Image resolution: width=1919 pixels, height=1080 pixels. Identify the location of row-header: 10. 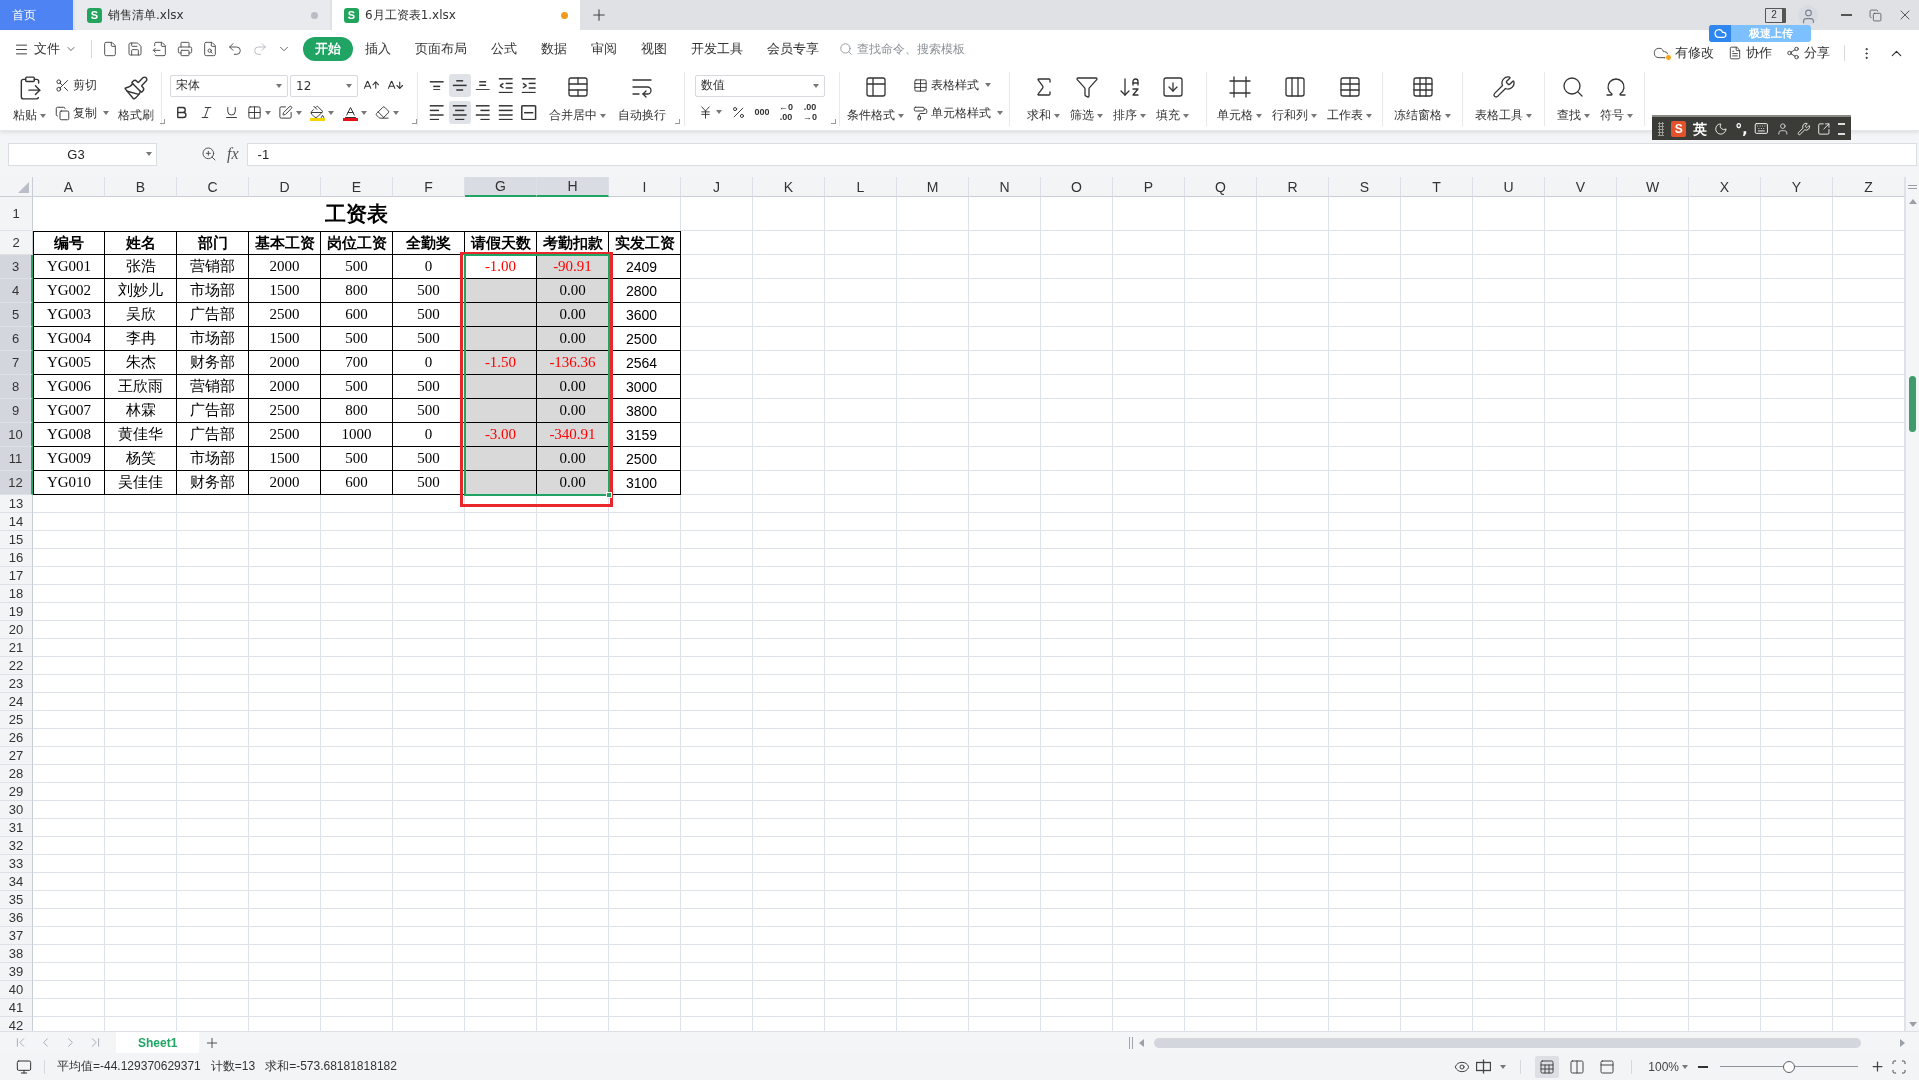
(16, 435).